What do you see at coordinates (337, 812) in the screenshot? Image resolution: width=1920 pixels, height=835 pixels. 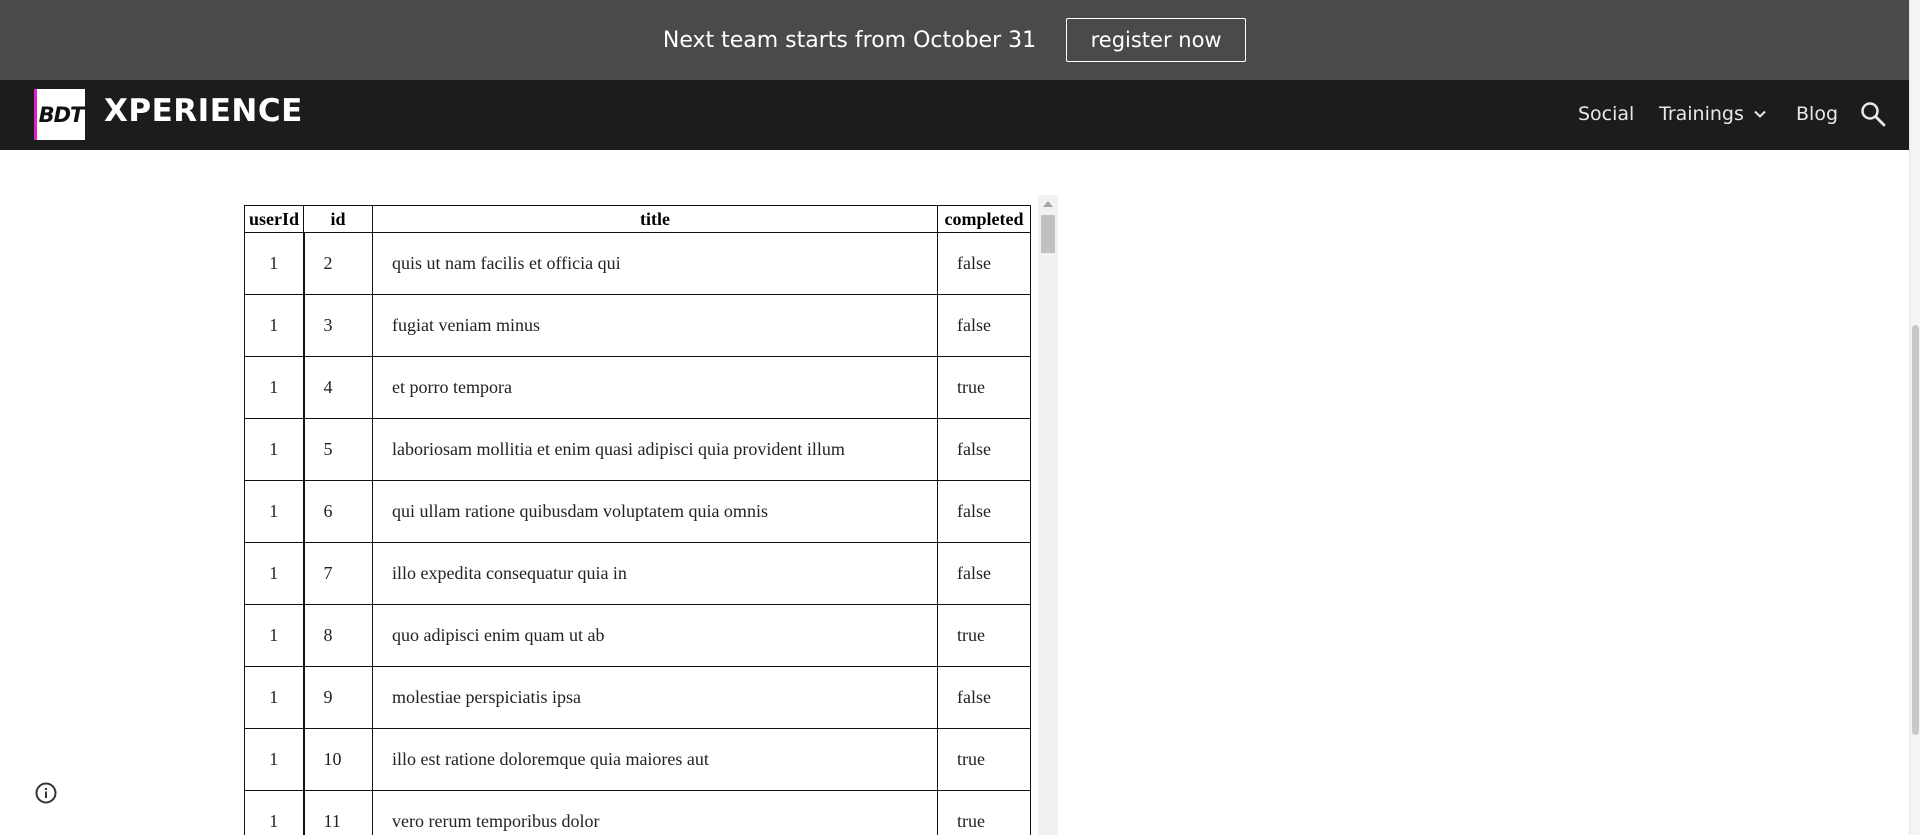 I see `cell-id: 11` at bounding box center [337, 812].